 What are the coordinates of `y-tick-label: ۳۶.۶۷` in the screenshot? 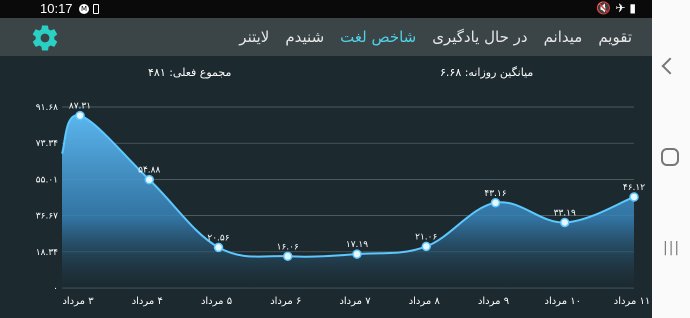 It's located at (47, 217).